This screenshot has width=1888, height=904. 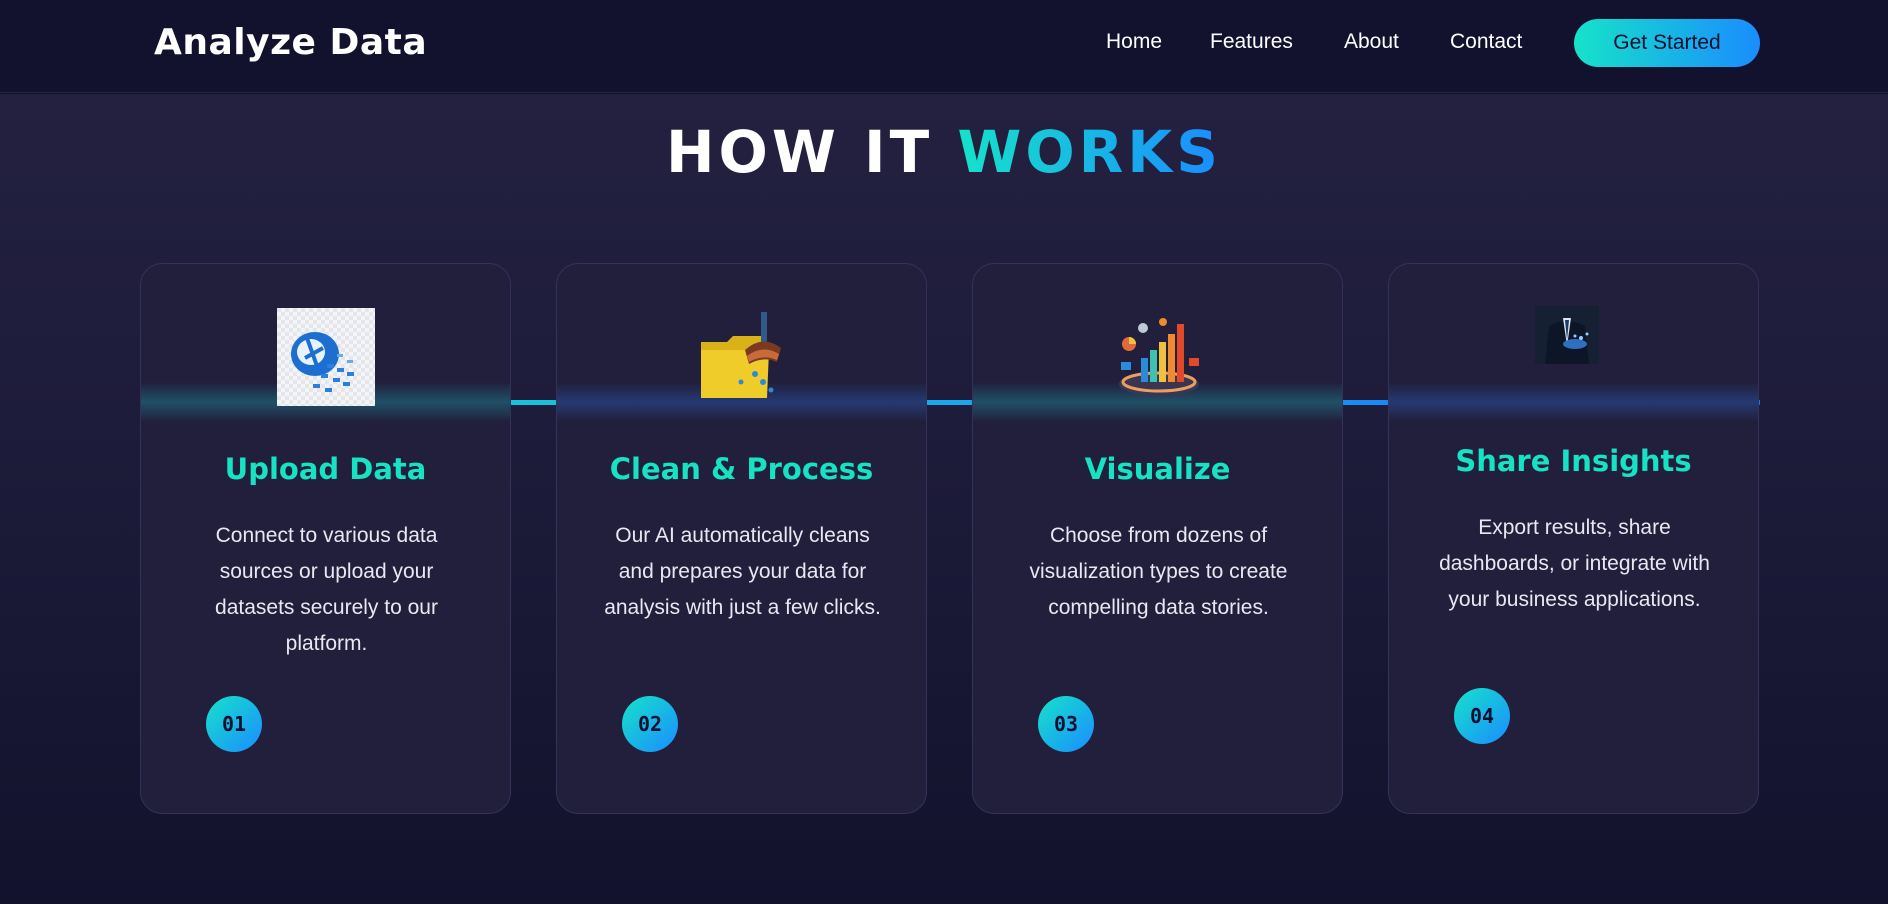 What do you see at coordinates (1573, 461) in the screenshot?
I see `step-title: Share Insights` at bounding box center [1573, 461].